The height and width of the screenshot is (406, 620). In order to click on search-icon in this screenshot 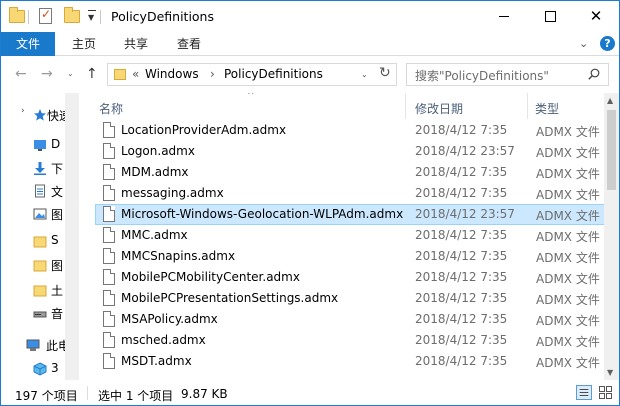, I will do `click(594, 74)`.